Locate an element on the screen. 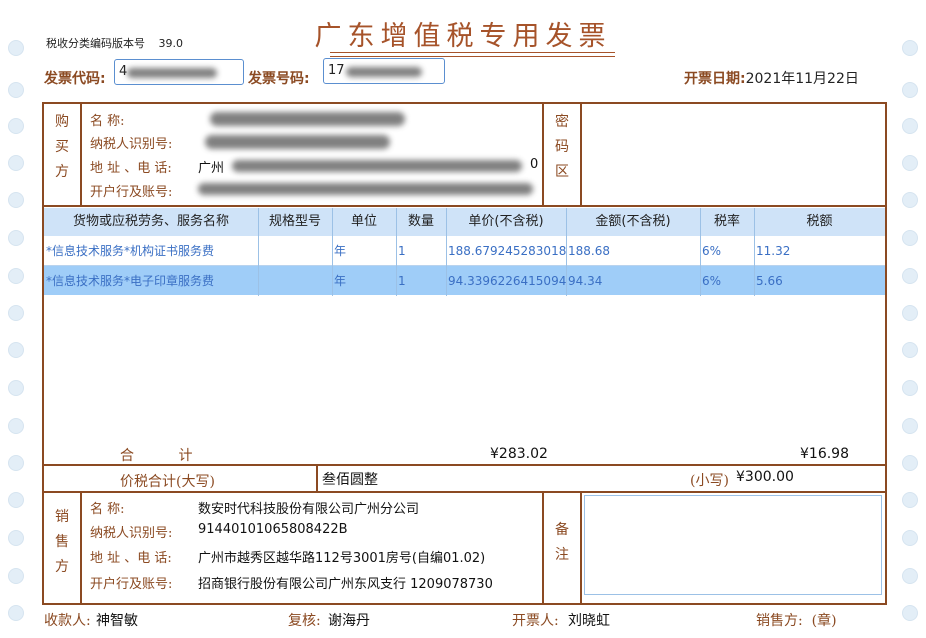 The image size is (926, 638). buyer-taxid-redacted is located at coordinates (297, 142).